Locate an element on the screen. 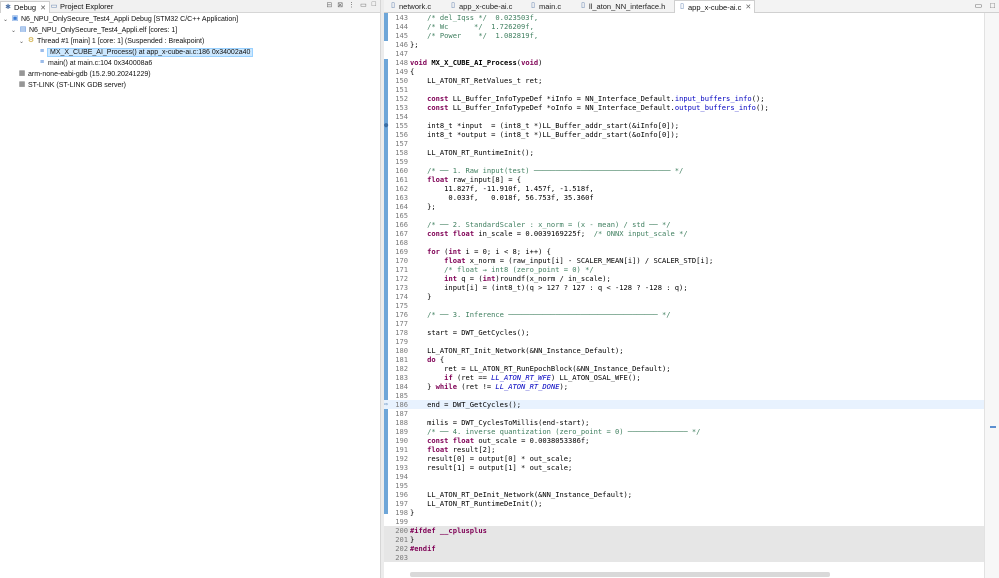  code-line: 171 /* float → int8 (zero_point = 0) */ is located at coordinates (684, 269).